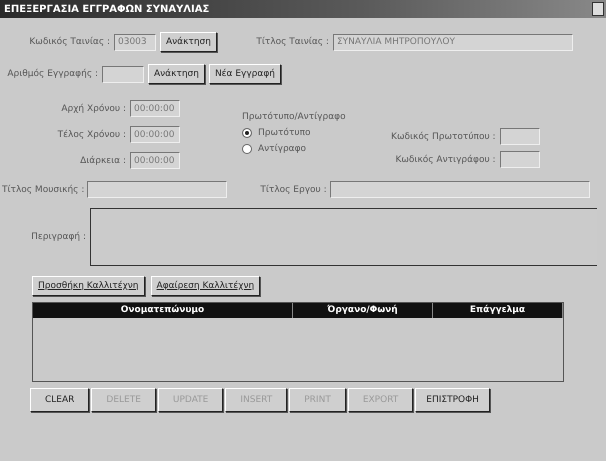 Image resolution: width=606 pixels, height=461 pixels. Describe the element at coordinates (163, 310) in the screenshot. I see `column-header: Ονοματεπώνυμο` at that location.